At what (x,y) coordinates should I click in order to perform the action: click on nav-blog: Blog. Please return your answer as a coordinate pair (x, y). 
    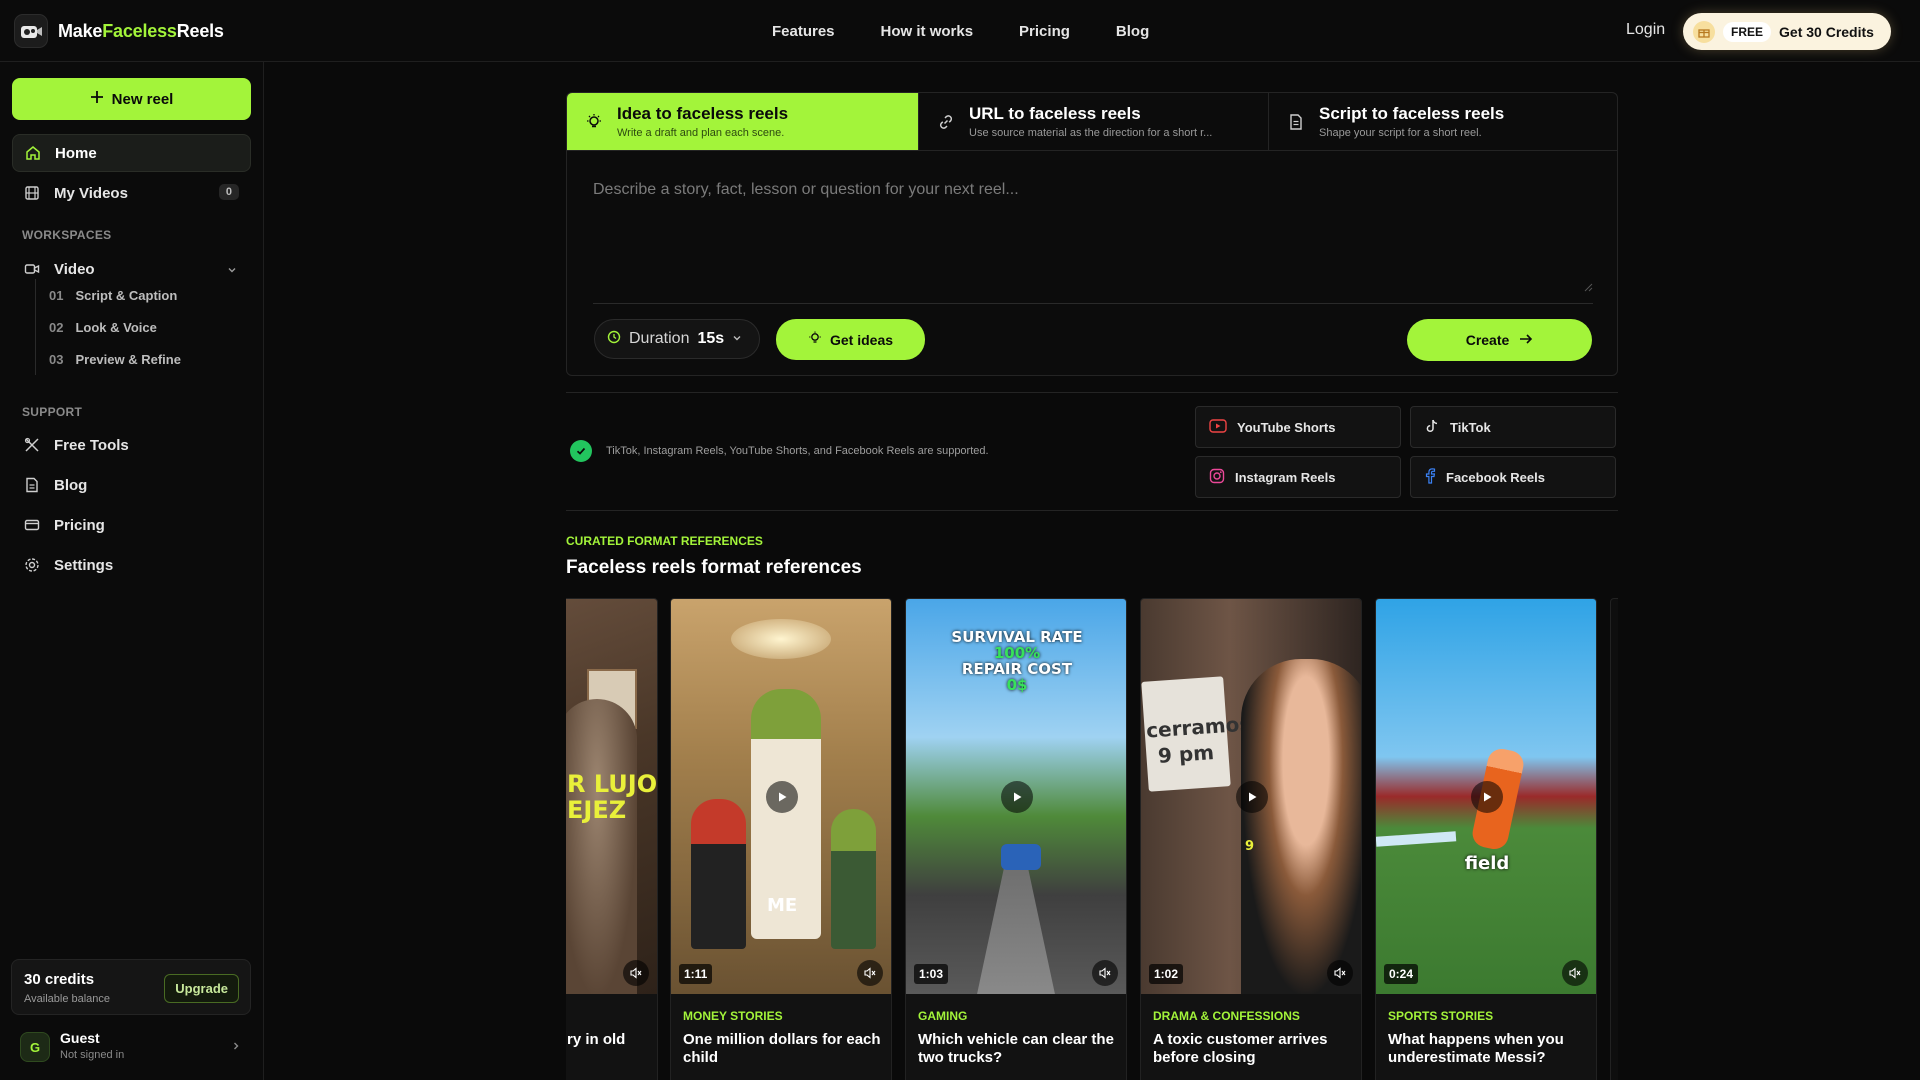
    Looking at the image, I should click on (1132, 31).